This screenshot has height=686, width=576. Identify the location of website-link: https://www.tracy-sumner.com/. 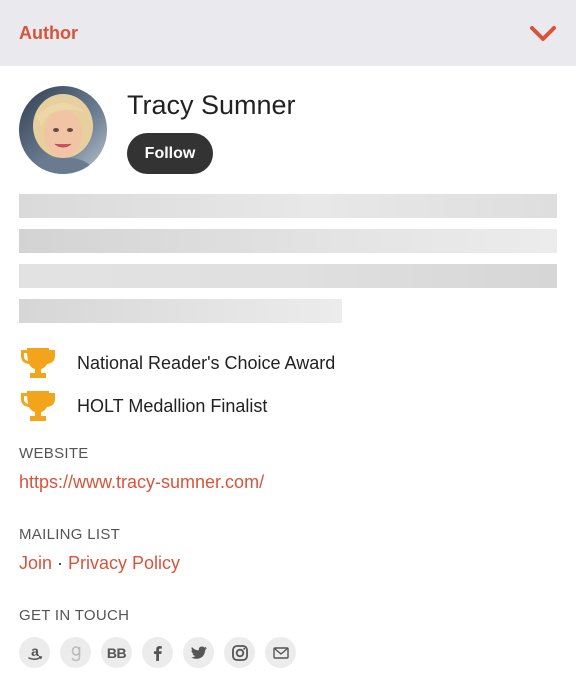
(141, 482).